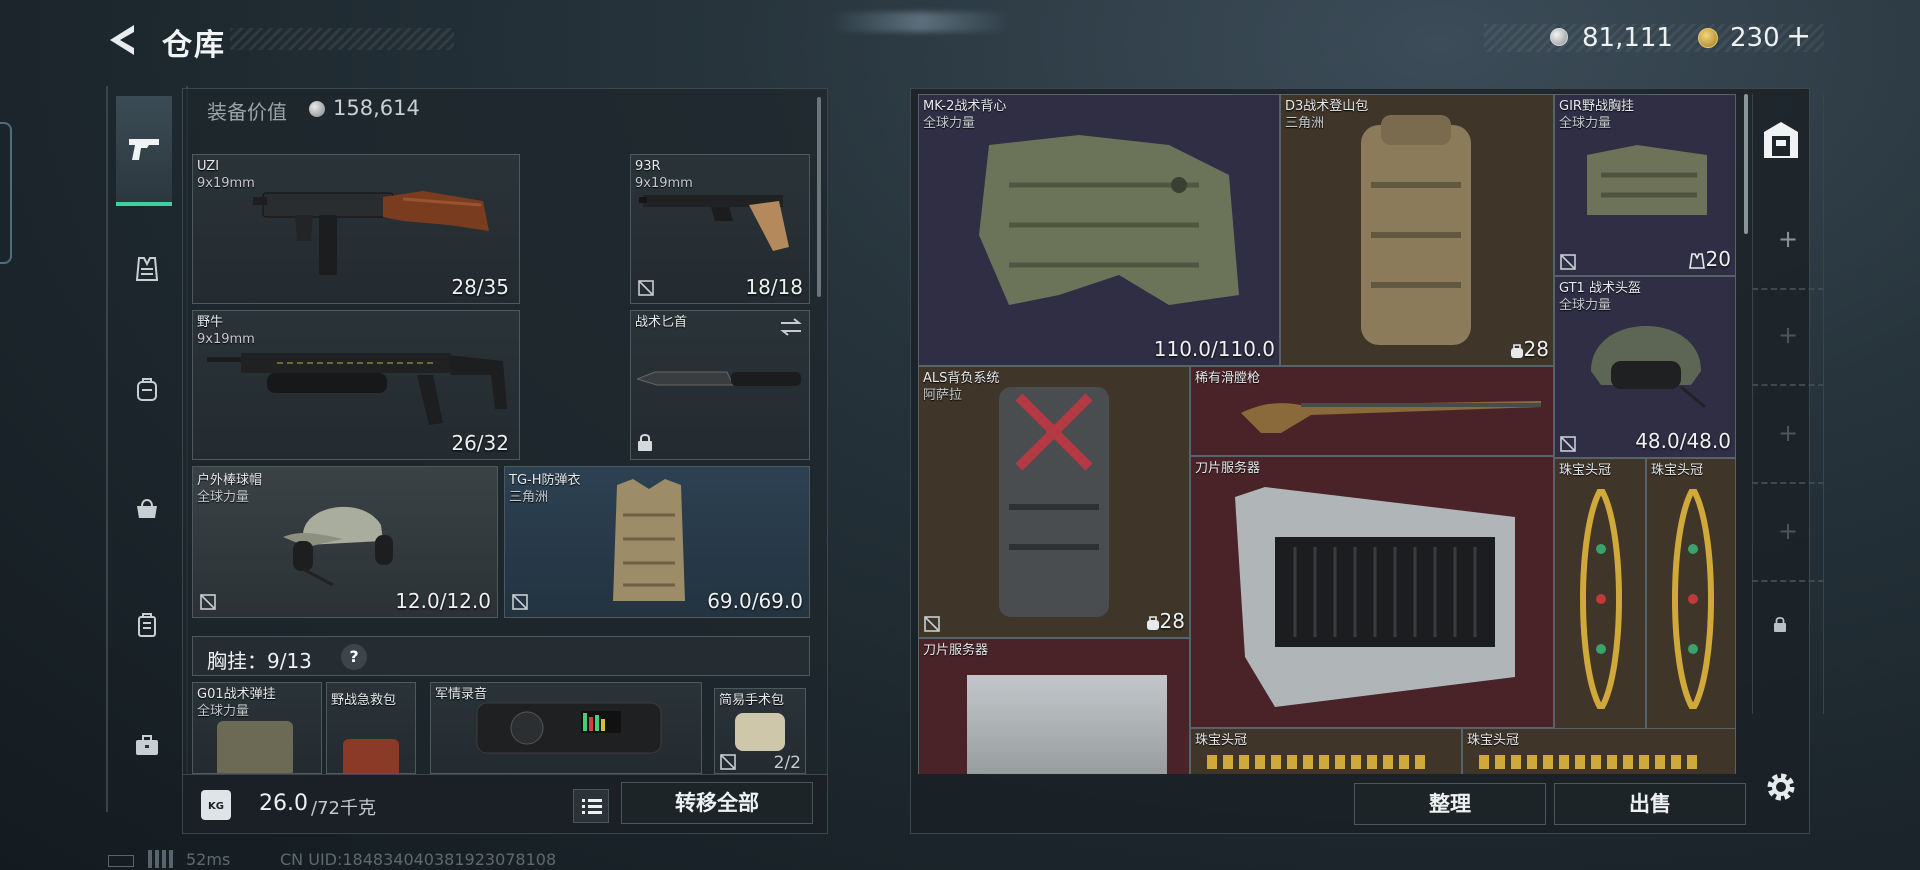  What do you see at coordinates (1708, 38) in the screenshot?
I see `coin-icon` at bounding box center [1708, 38].